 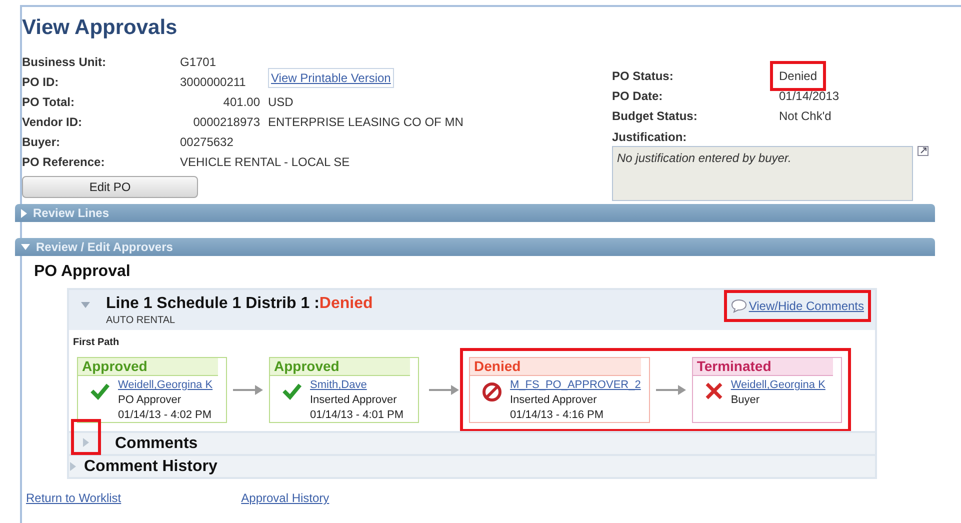 I want to click on field-label: PO Total:, so click(x=49, y=102).